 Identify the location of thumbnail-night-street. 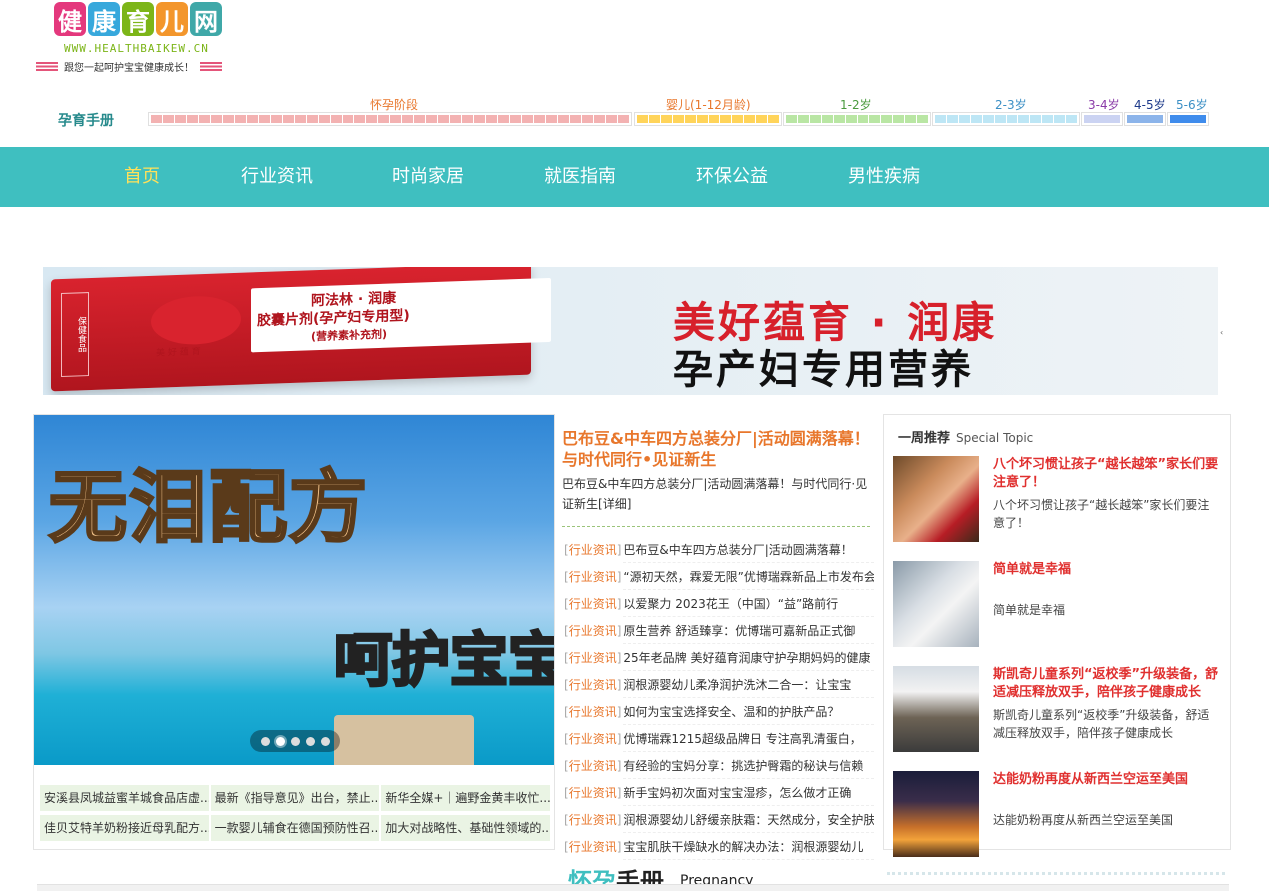
(936, 814).